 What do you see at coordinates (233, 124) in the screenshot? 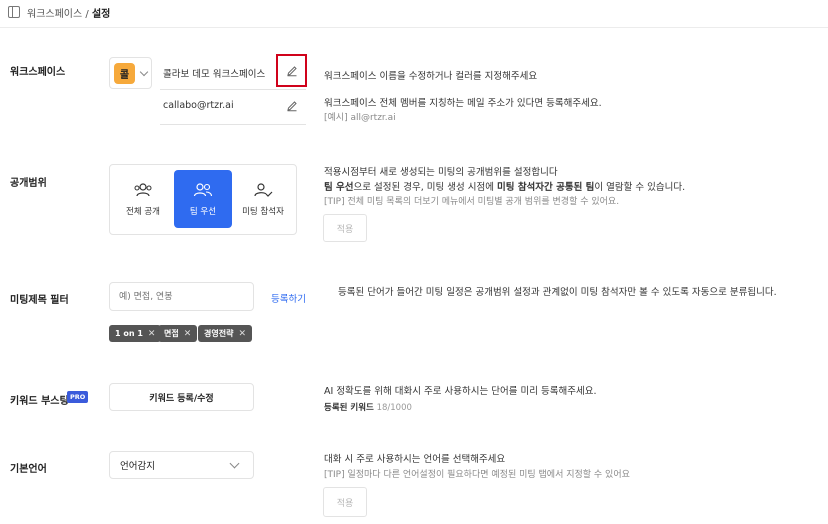
I see `email-underline` at bounding box center [233, 124].